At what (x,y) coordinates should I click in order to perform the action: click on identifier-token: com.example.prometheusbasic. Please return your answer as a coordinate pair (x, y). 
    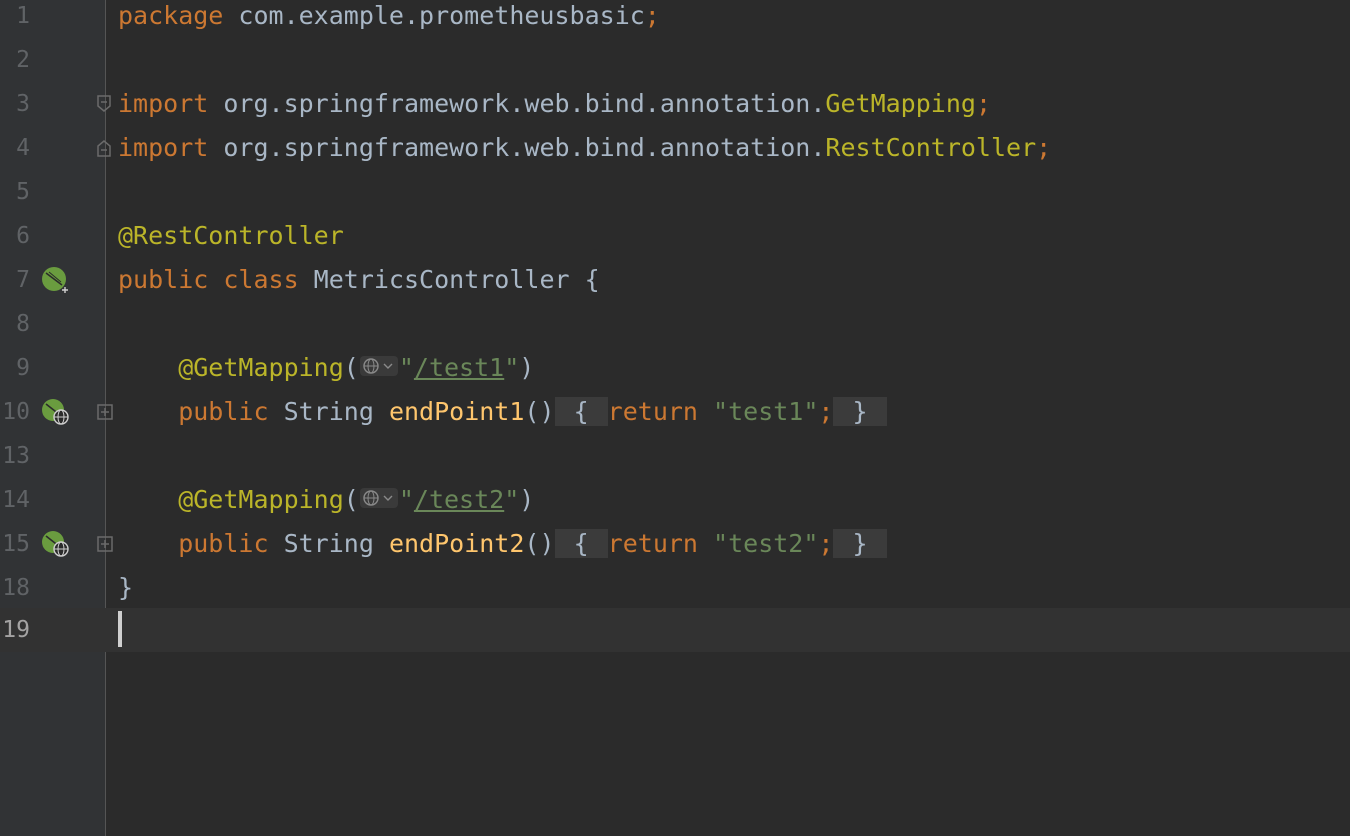
    Looking at the image, I should click on (434, 15).